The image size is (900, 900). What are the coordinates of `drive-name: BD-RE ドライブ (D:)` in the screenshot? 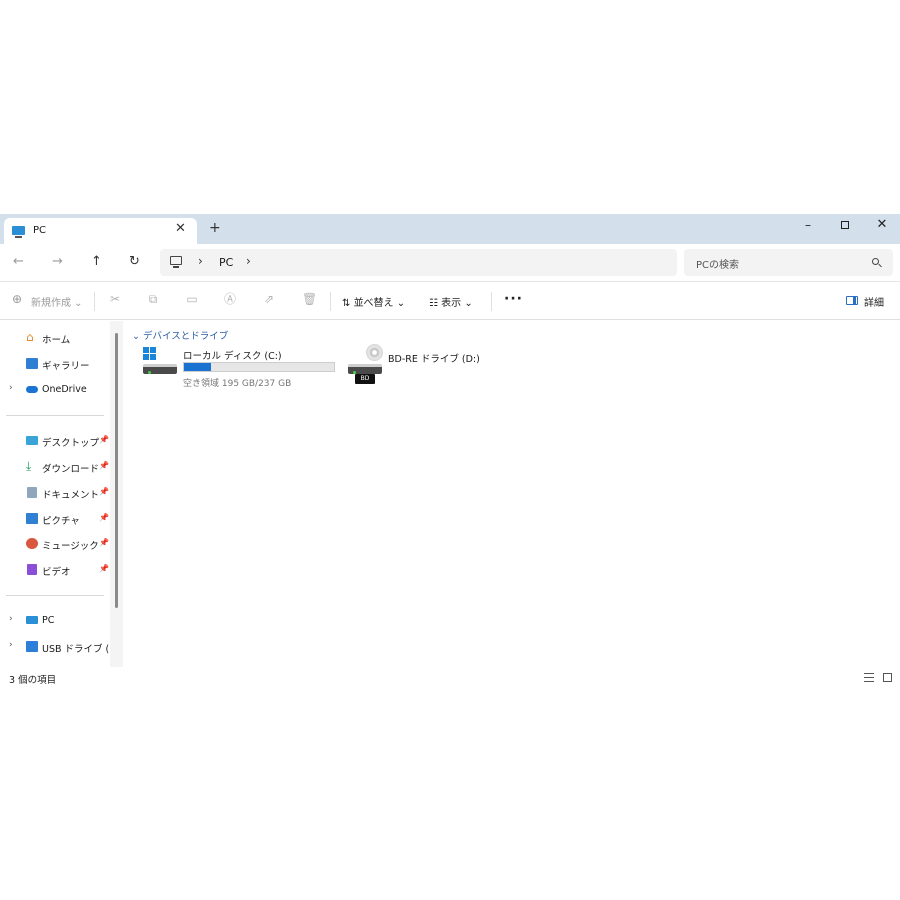 It's located at (434, 359).